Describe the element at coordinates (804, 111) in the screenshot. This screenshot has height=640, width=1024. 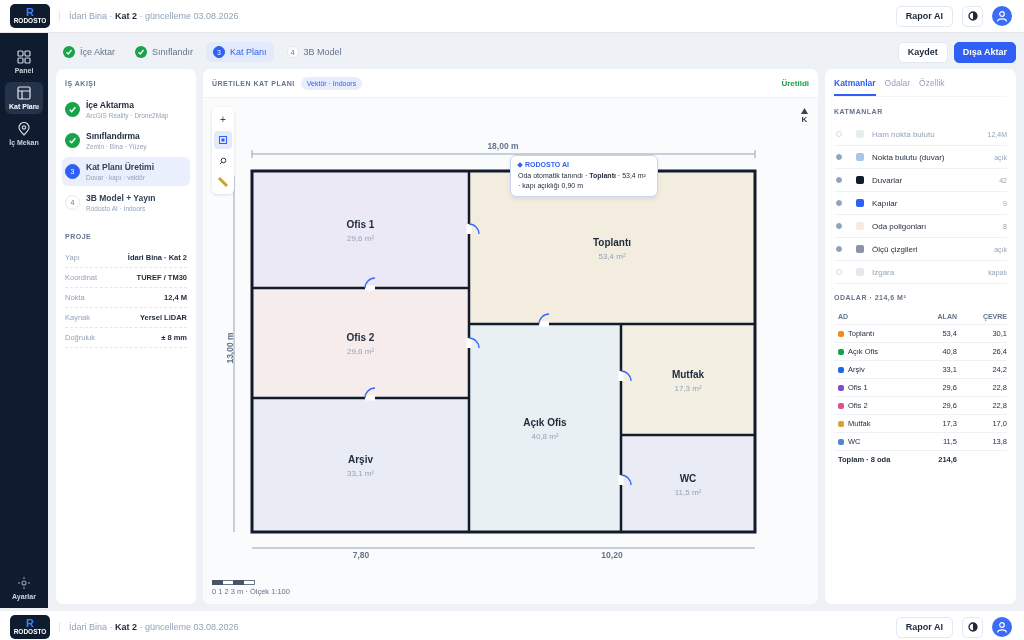
I see `north-arrow-icon` at that location.